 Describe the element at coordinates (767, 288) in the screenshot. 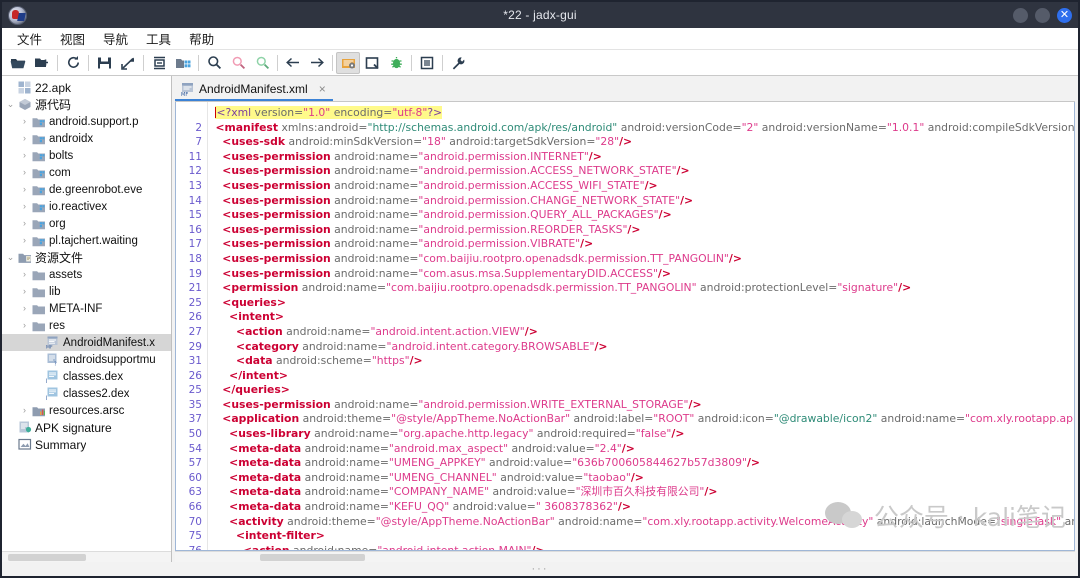

I see `code-token: android:protectionLevel=` at that location.